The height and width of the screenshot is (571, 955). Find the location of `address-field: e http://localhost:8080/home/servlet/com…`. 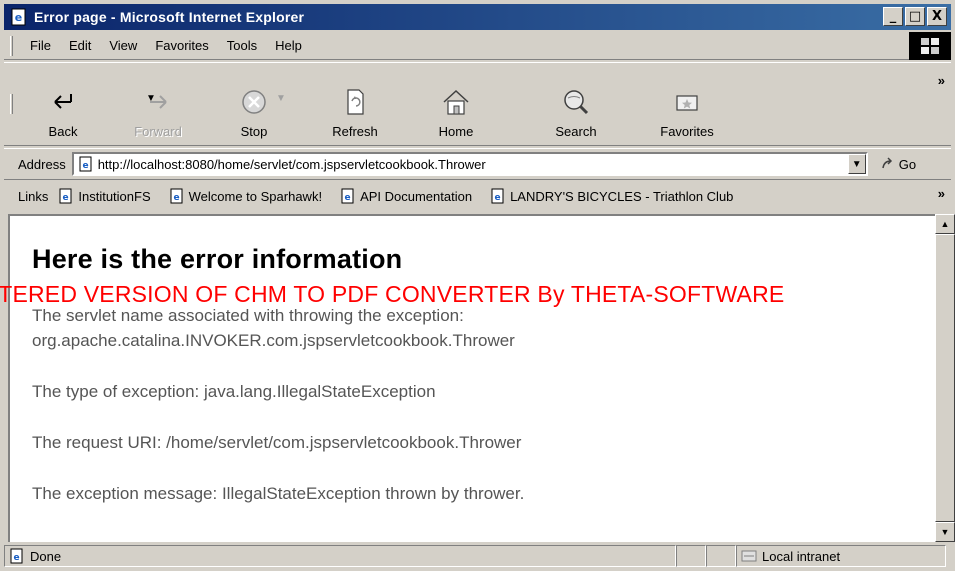

address-field: e http://localhost:8080/home/servlet/com… is located at coordinates (469, 164).